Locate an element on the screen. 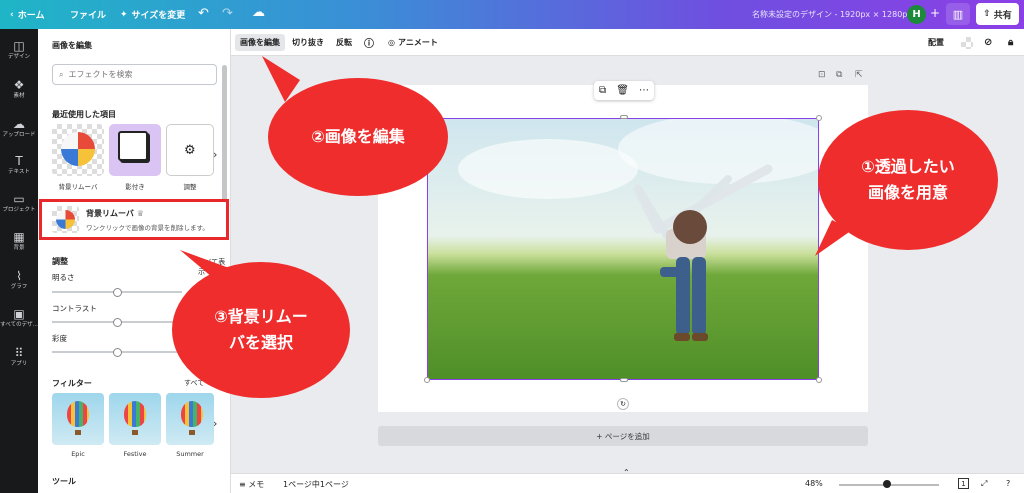 The height and width of the screenshot is (493, 1024). info-icon: ⓘ is located at coordinates (369, 42).